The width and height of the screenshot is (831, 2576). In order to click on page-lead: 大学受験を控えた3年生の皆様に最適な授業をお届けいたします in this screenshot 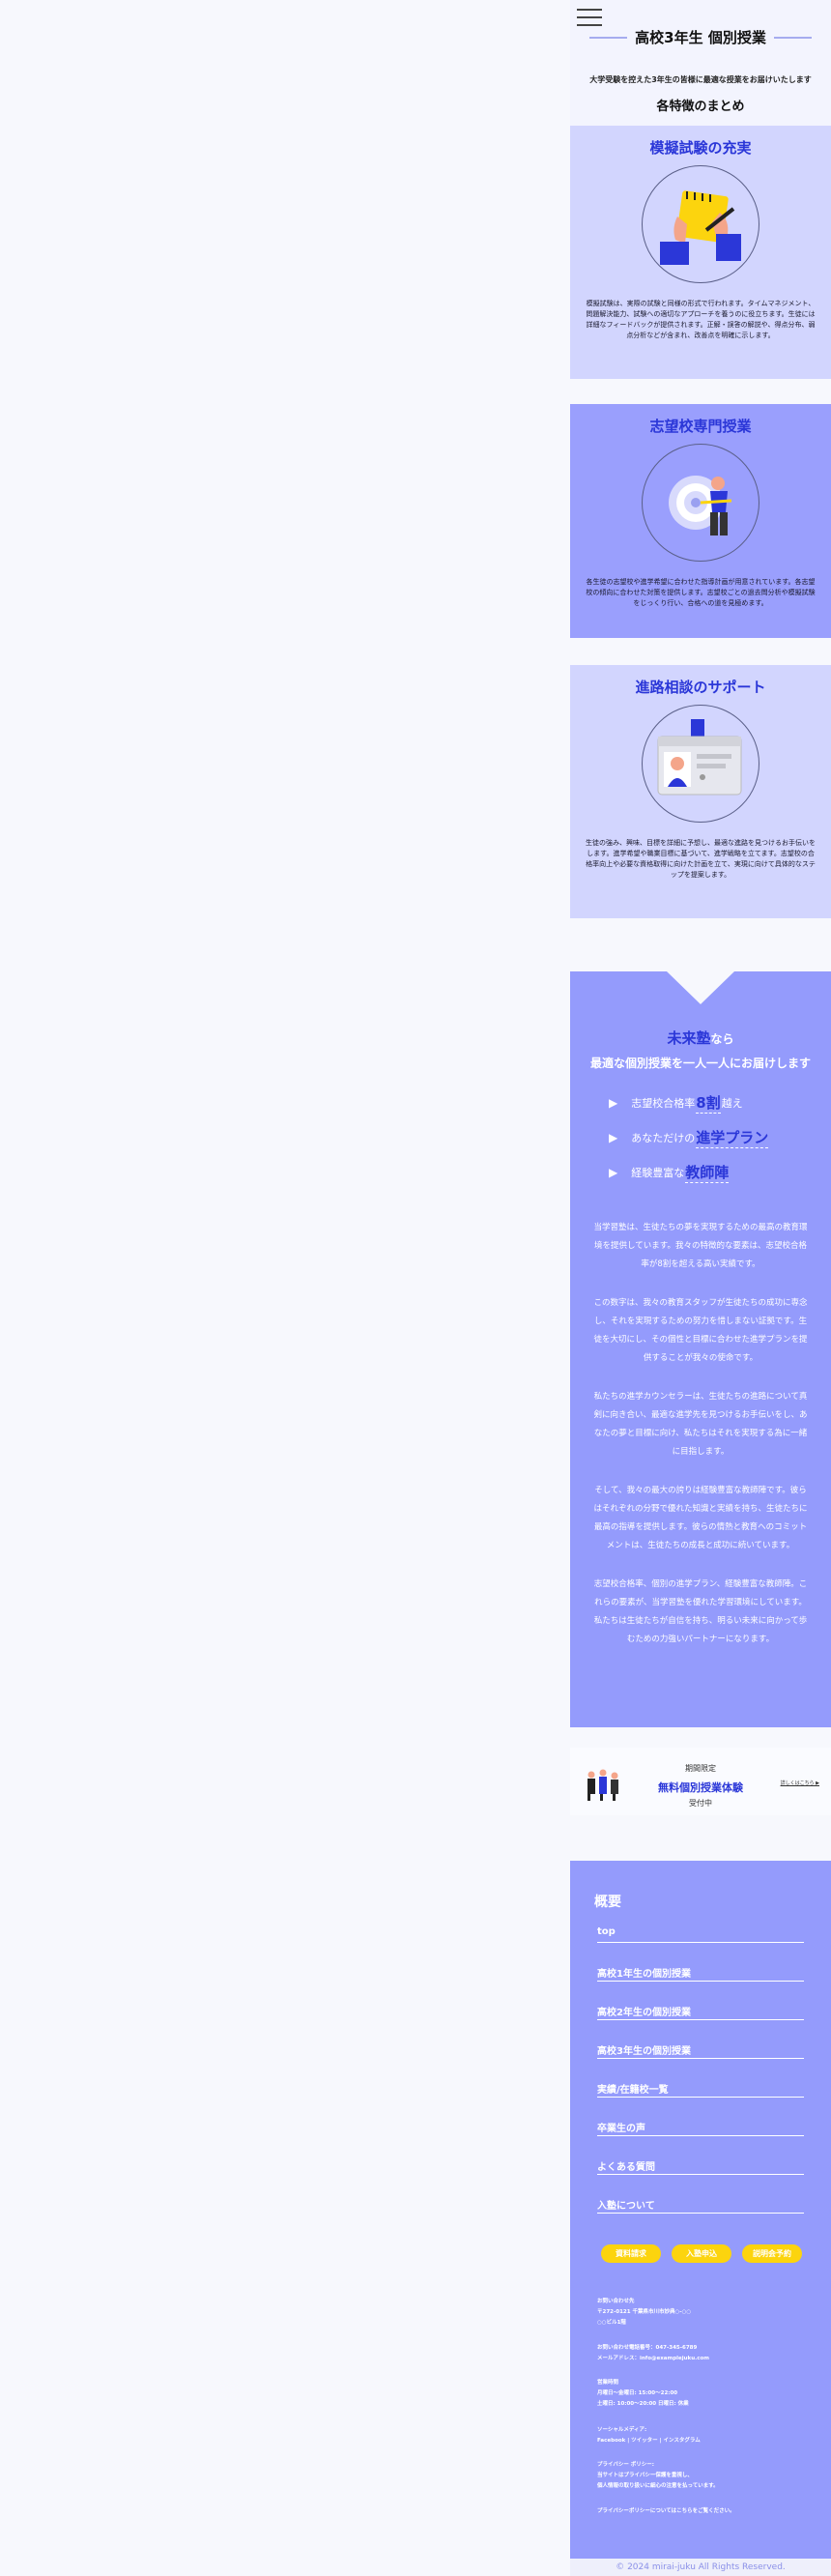, I will do `click(700, 79)`.